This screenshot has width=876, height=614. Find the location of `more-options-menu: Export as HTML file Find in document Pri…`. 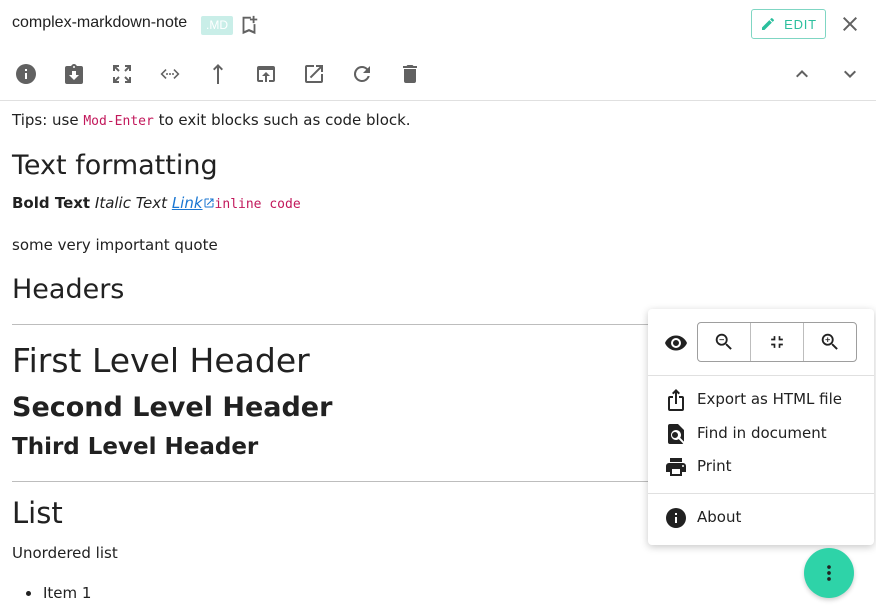

more-options-menu: Export as HTML file Find in document Pri… is located at coordinates (761, 427).